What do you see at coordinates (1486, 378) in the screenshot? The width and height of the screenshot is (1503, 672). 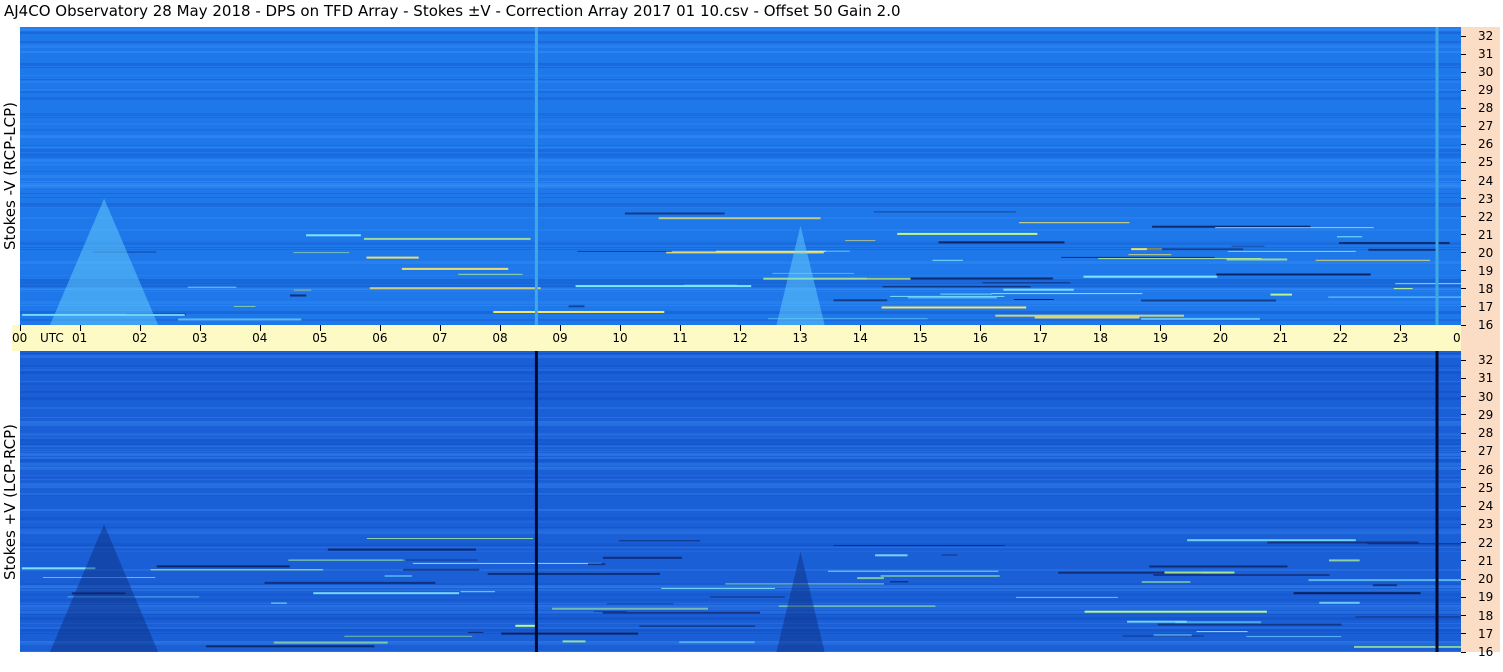 I see `mhz-tick-label: 31` at bounding box center [1486, 378].